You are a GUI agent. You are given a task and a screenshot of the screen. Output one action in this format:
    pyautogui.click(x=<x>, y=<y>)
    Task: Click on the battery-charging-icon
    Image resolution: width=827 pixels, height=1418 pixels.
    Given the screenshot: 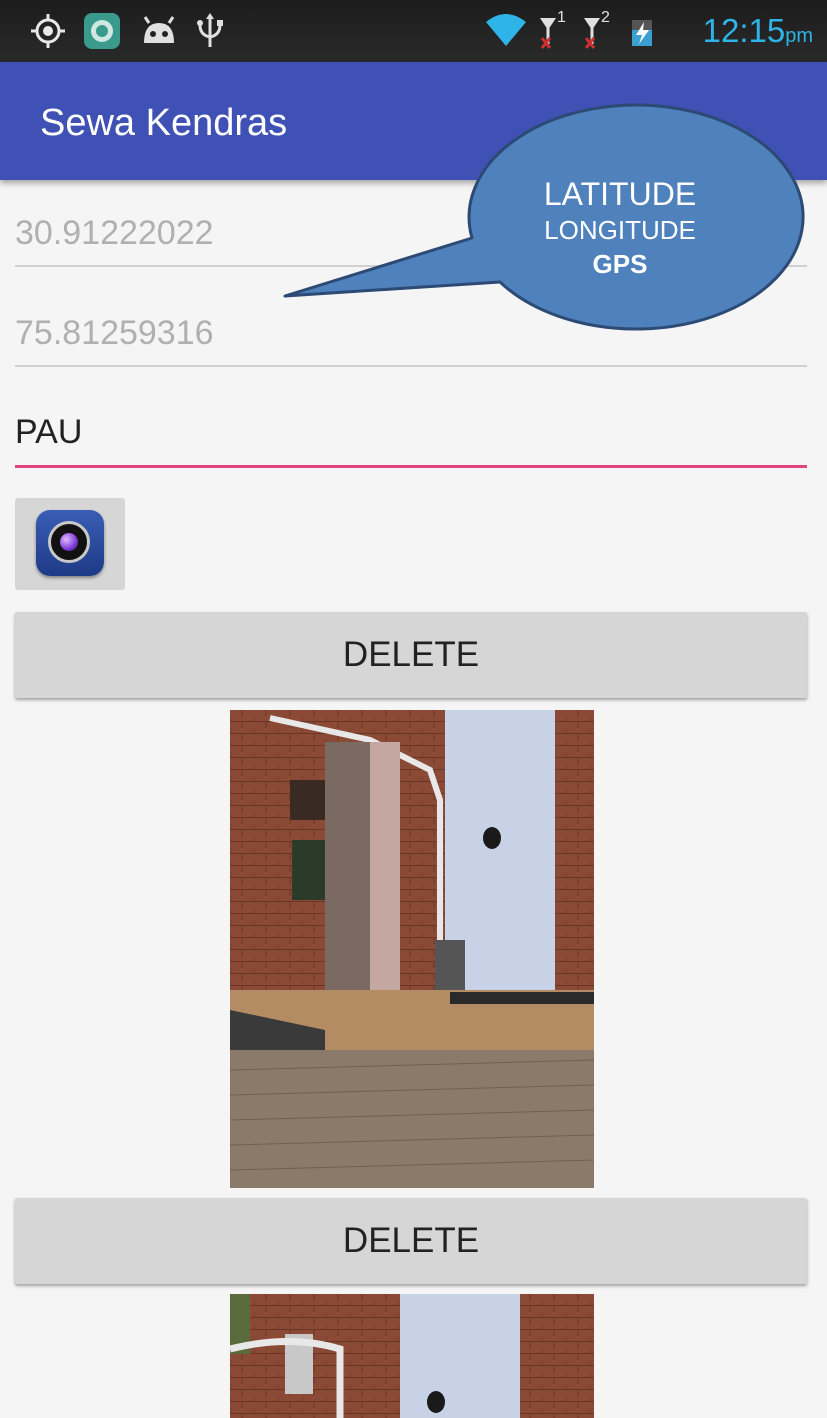 What is the action you would take?
    pyautogui.click(x=642, y=33)
    